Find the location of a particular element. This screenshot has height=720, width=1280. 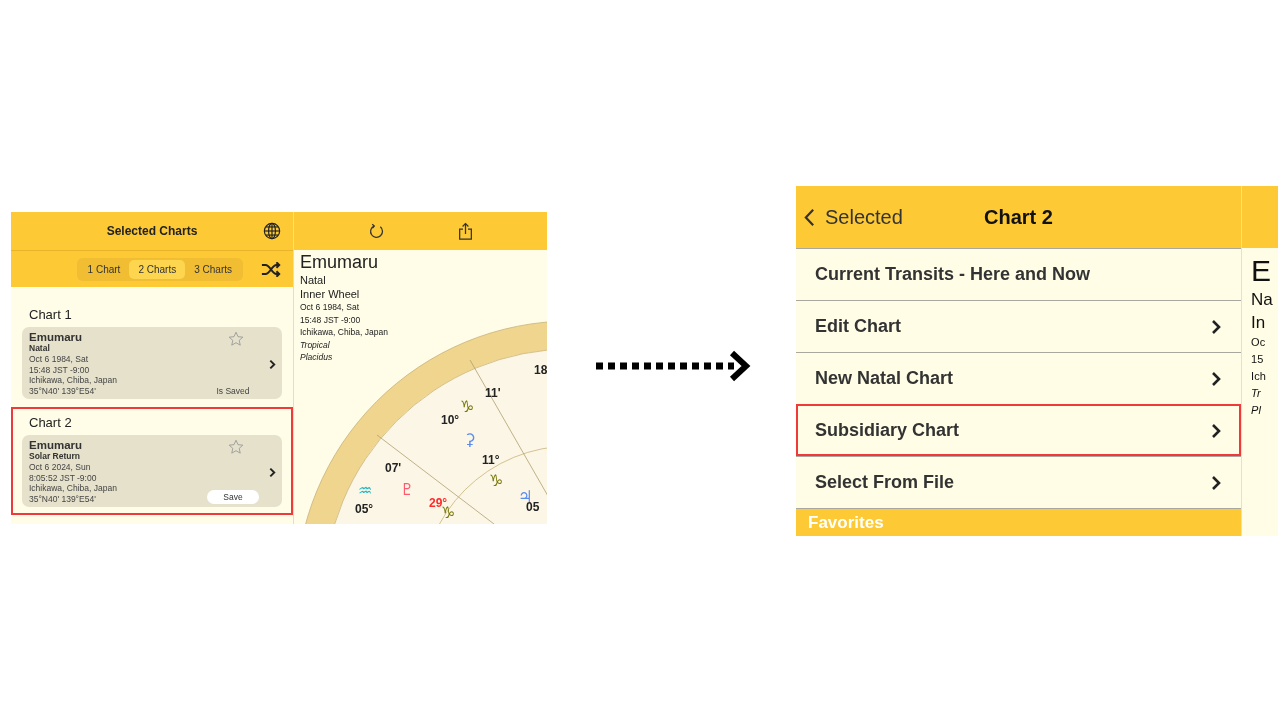

chart-detail: 15 is located at coordinates (1258, 359).